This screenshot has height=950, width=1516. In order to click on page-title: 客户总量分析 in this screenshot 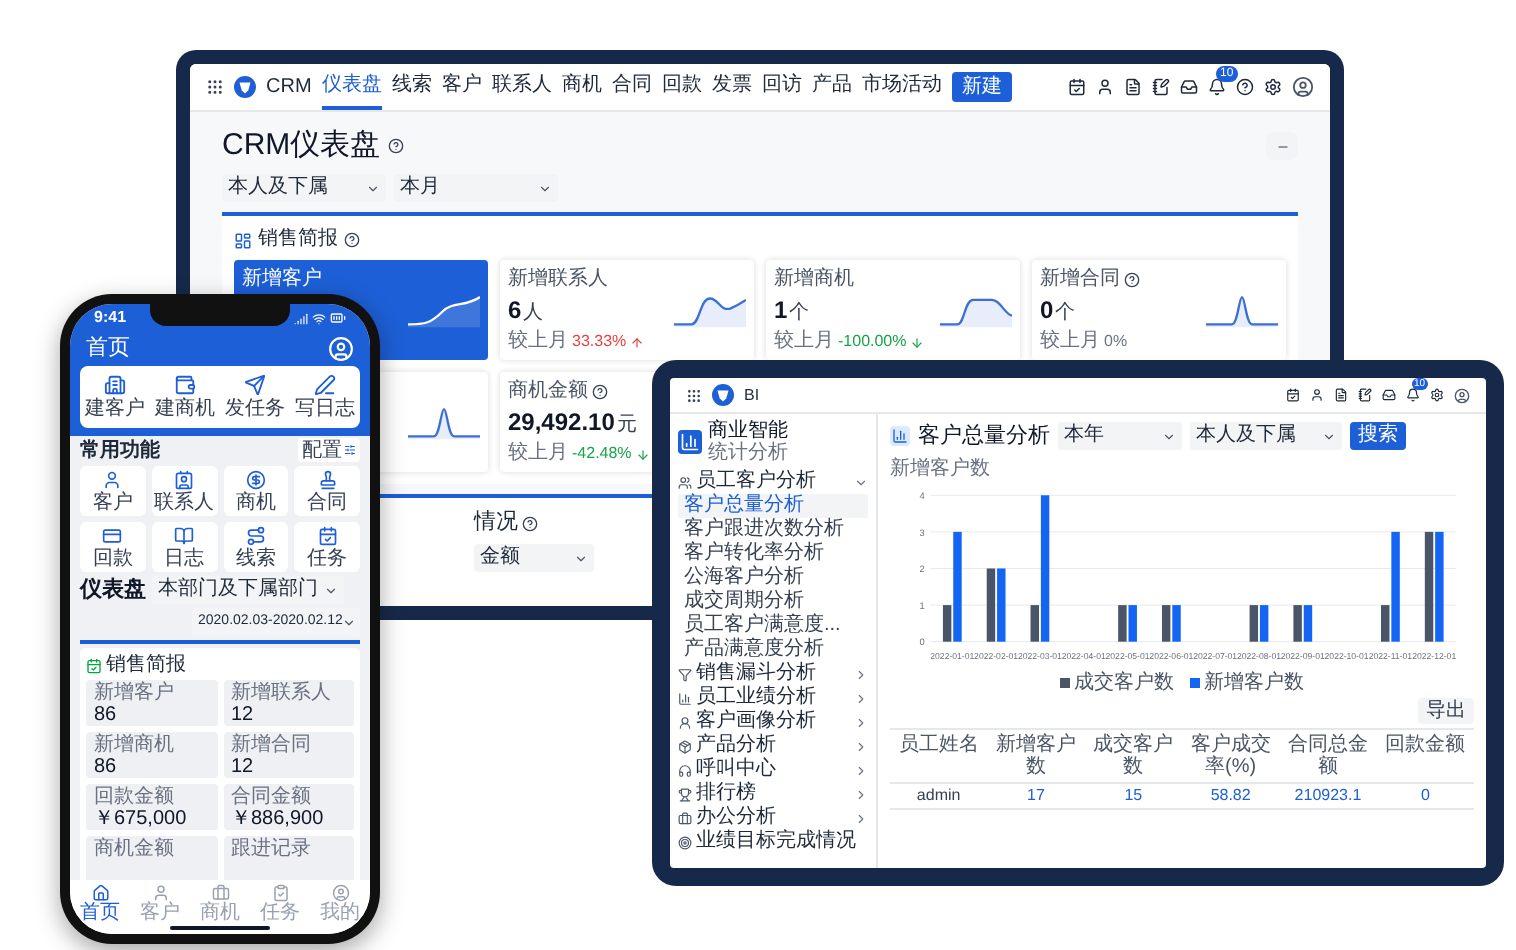, I will do `click(984, 436)`.